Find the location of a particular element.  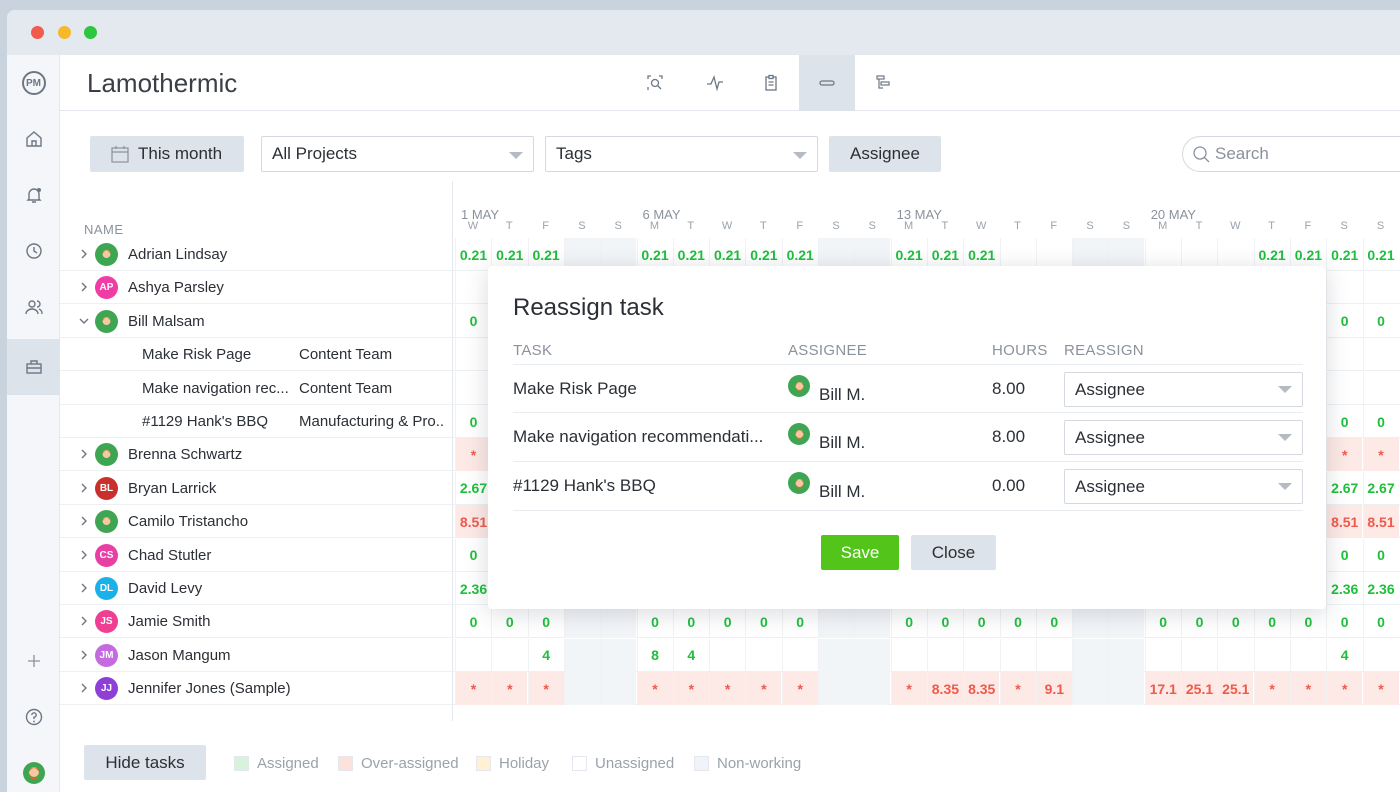

projects-briefcase-icon is located at coordinates (33, 367).